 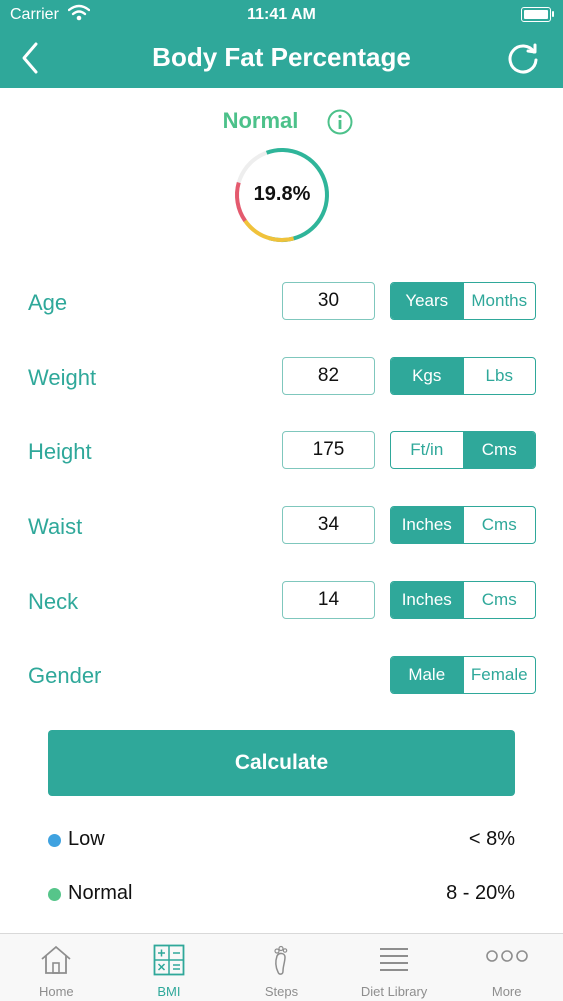 What do you see at coordinates (427, 675) in the screenshot?
I see `gender-male: Male` at bounding box center [427, 675].